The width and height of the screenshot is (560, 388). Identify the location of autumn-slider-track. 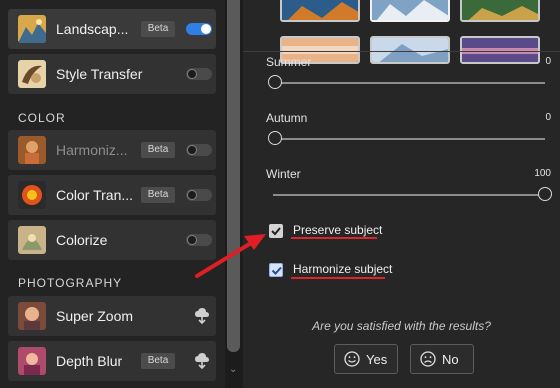
(409, 139).